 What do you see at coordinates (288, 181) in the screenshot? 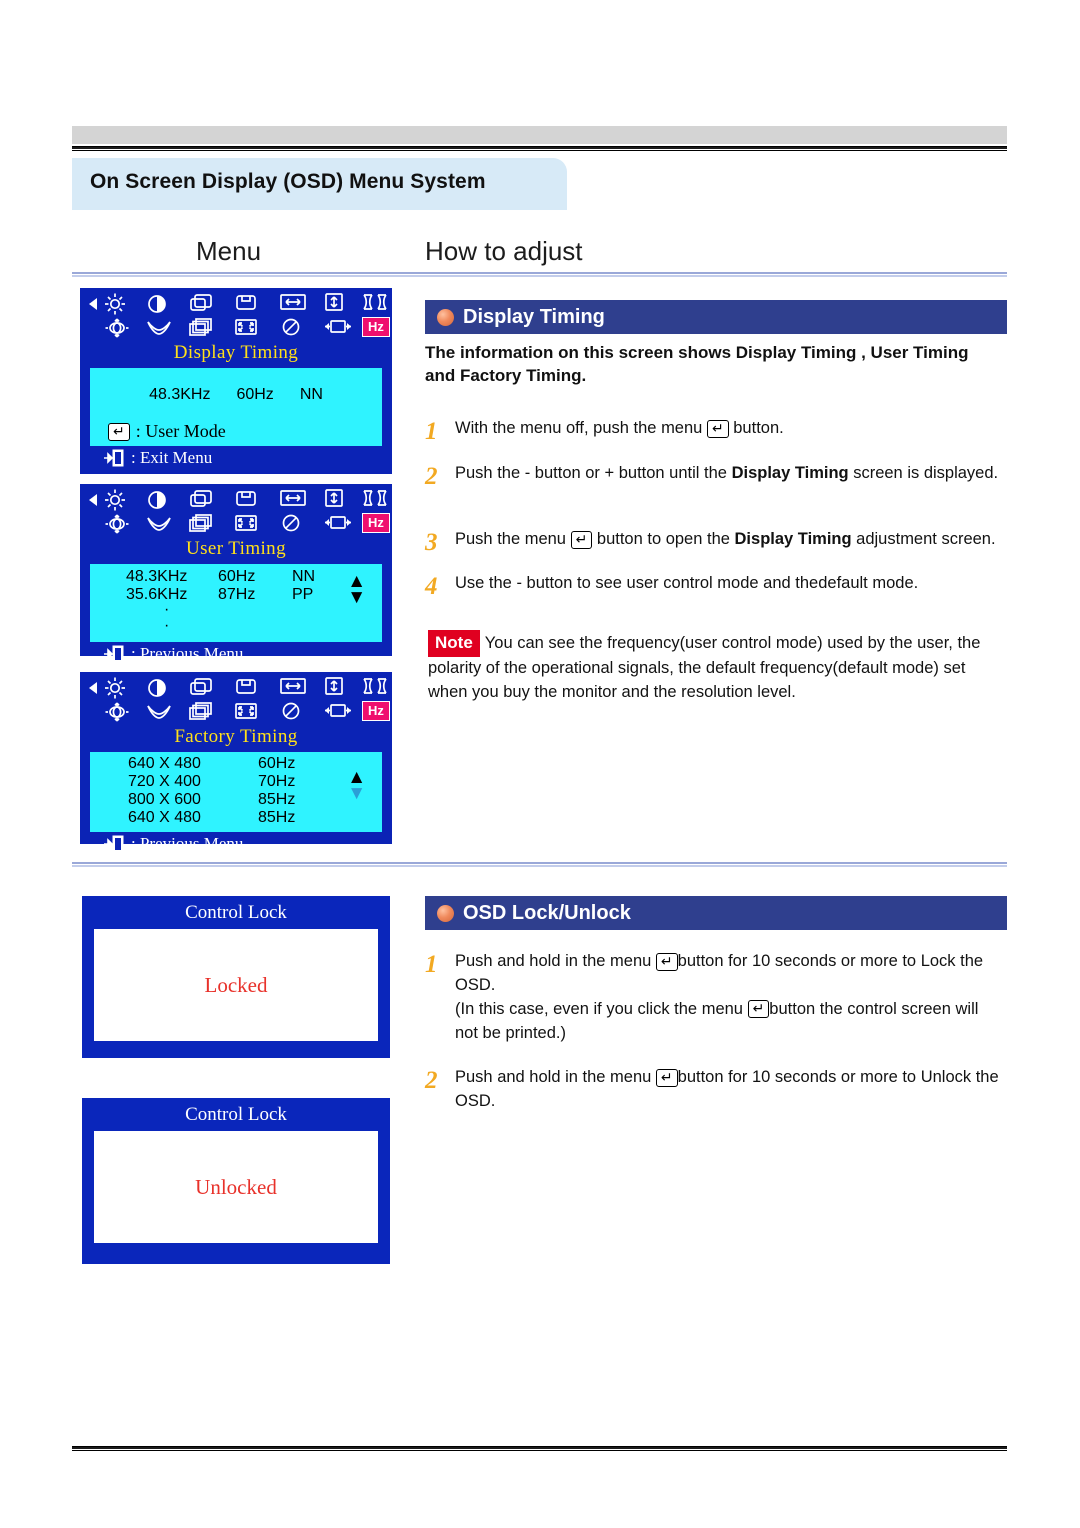
I see `page-title: On Screen Display (OSD) Menu System` at bounding box center [288, 181].